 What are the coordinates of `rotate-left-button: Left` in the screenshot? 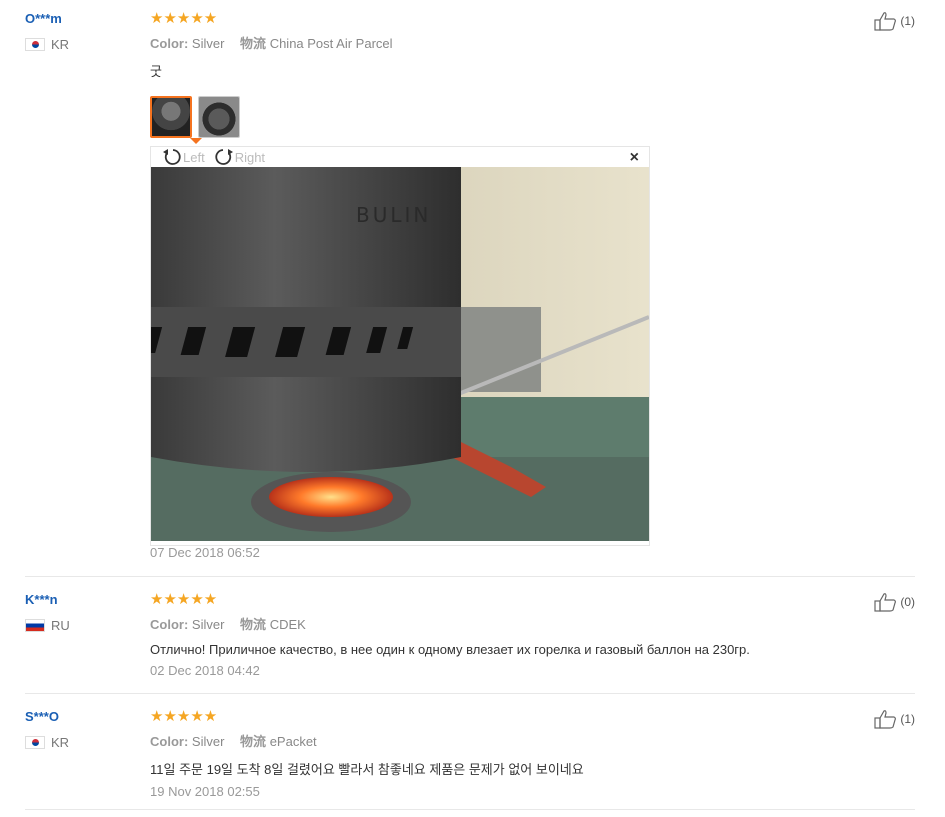 It's located at (183, 157).